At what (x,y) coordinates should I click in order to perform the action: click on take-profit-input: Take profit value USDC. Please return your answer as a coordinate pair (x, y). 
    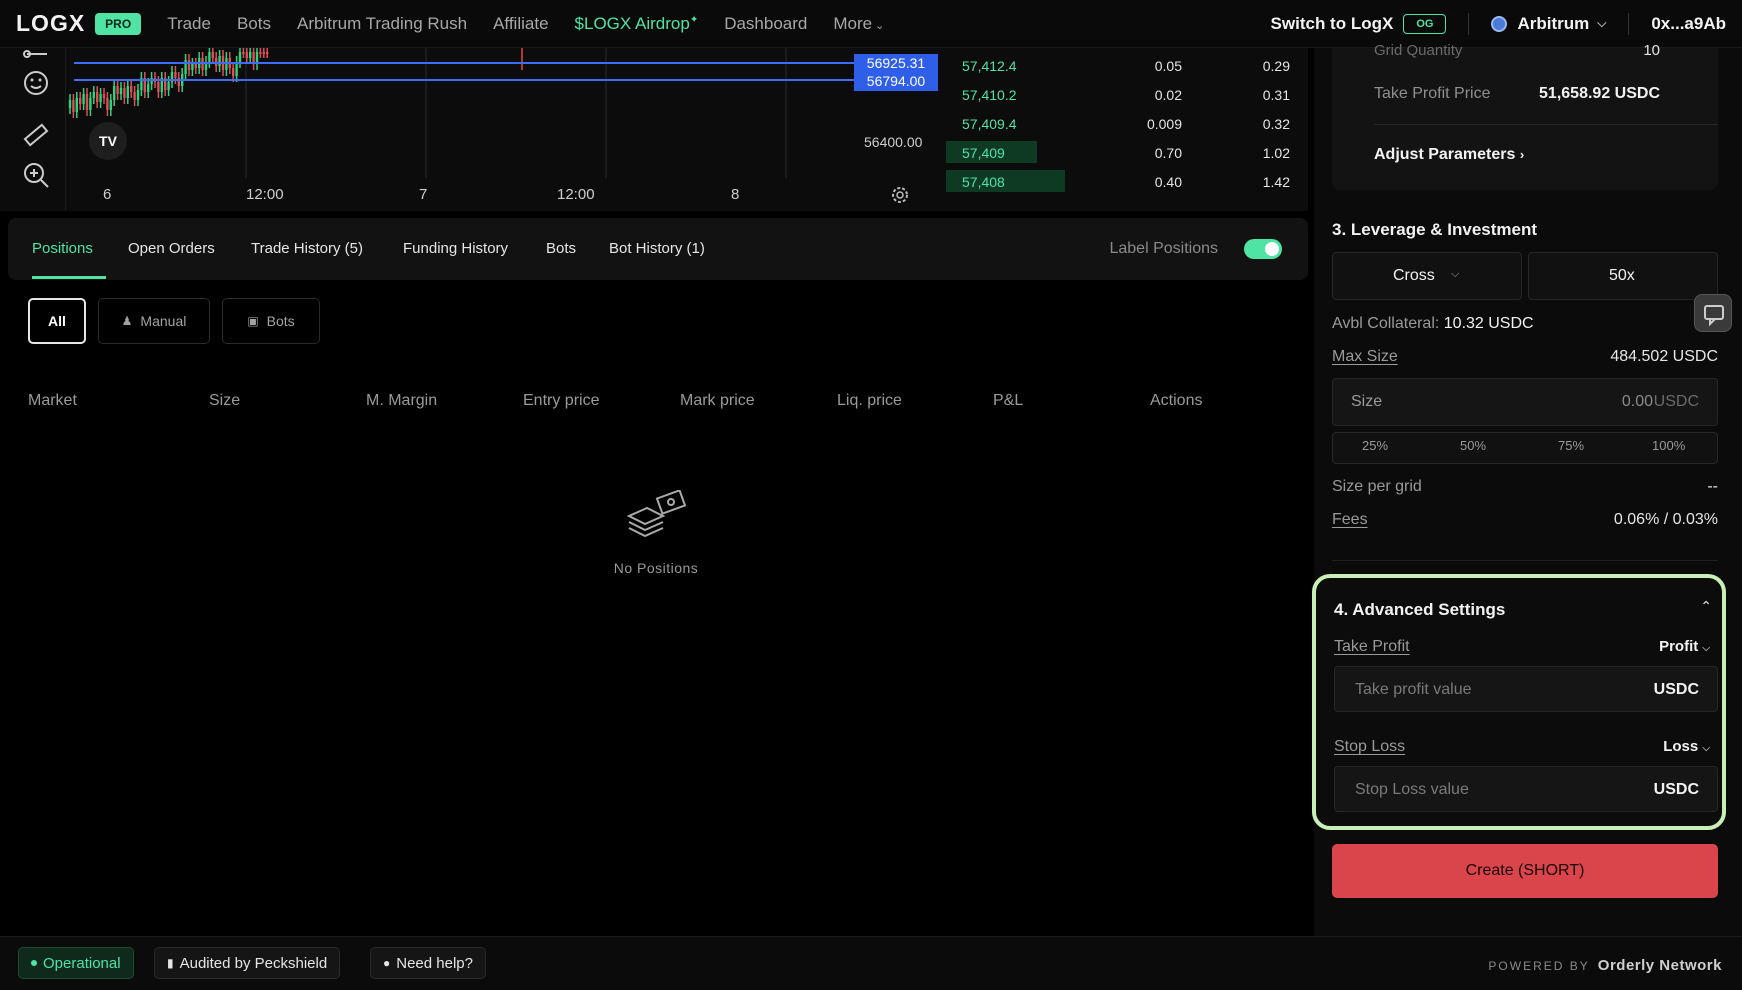
    Looking at the image, I should click on (1526, 689).